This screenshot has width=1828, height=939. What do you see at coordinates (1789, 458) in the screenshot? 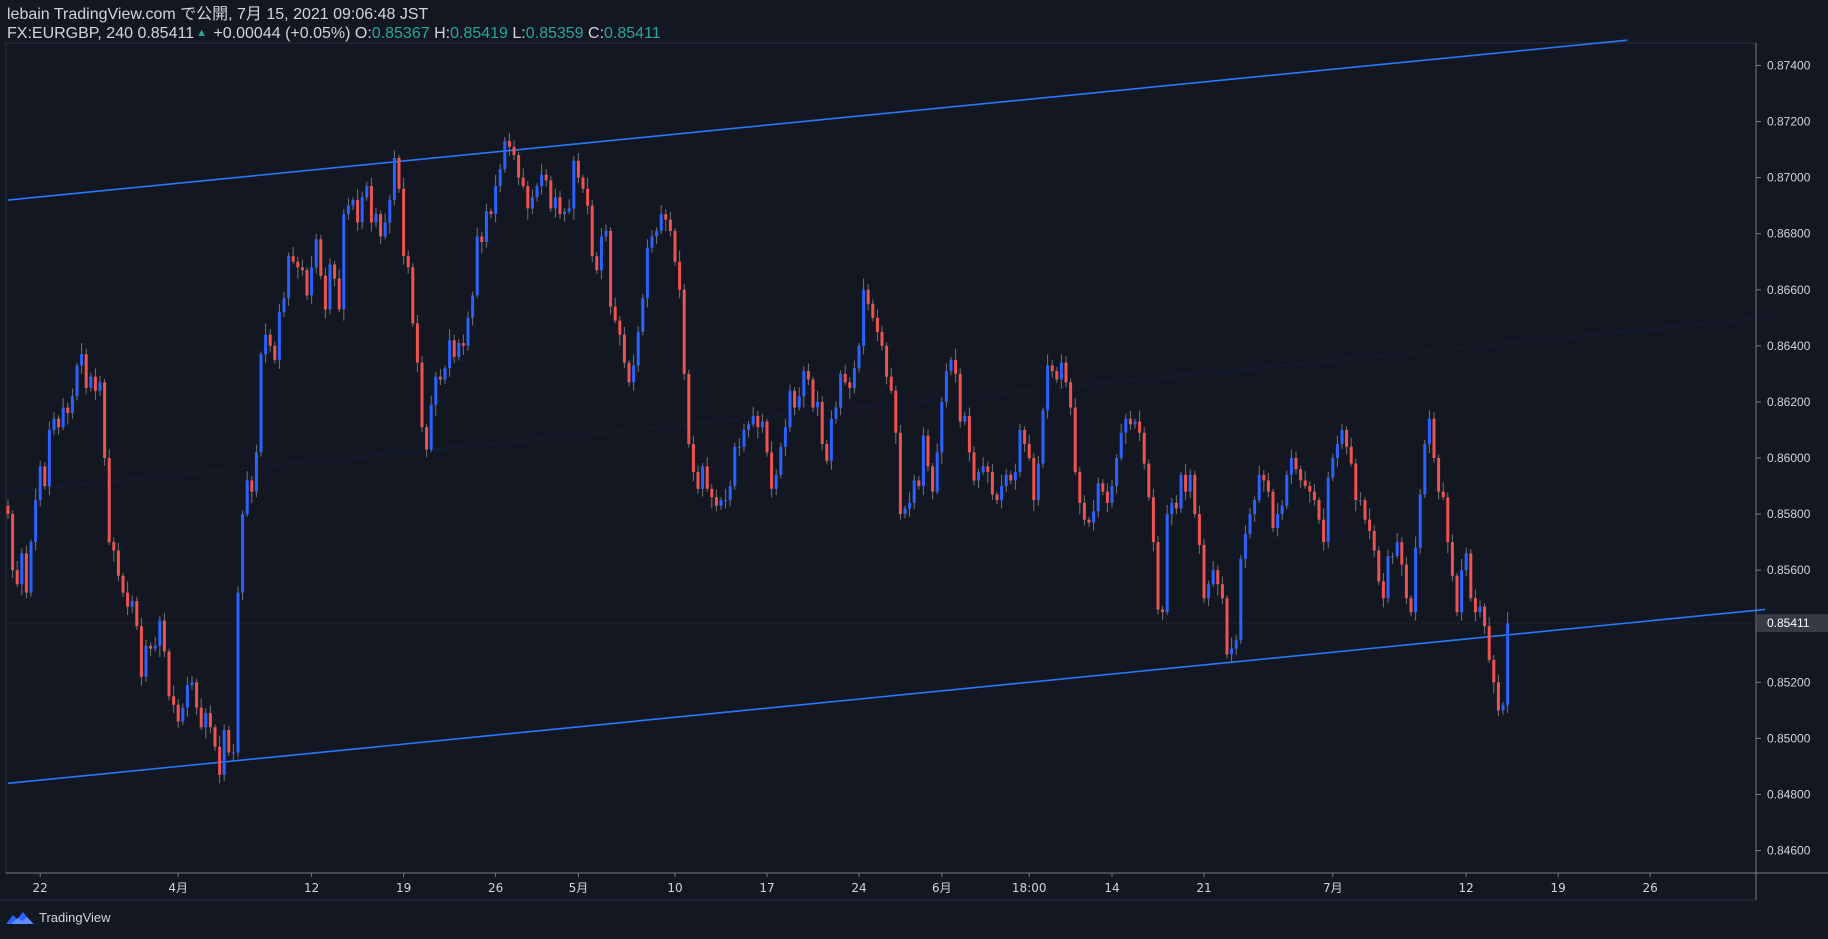
I see `y-tick-label: 0.86000` at bounding box center [1789, 458].